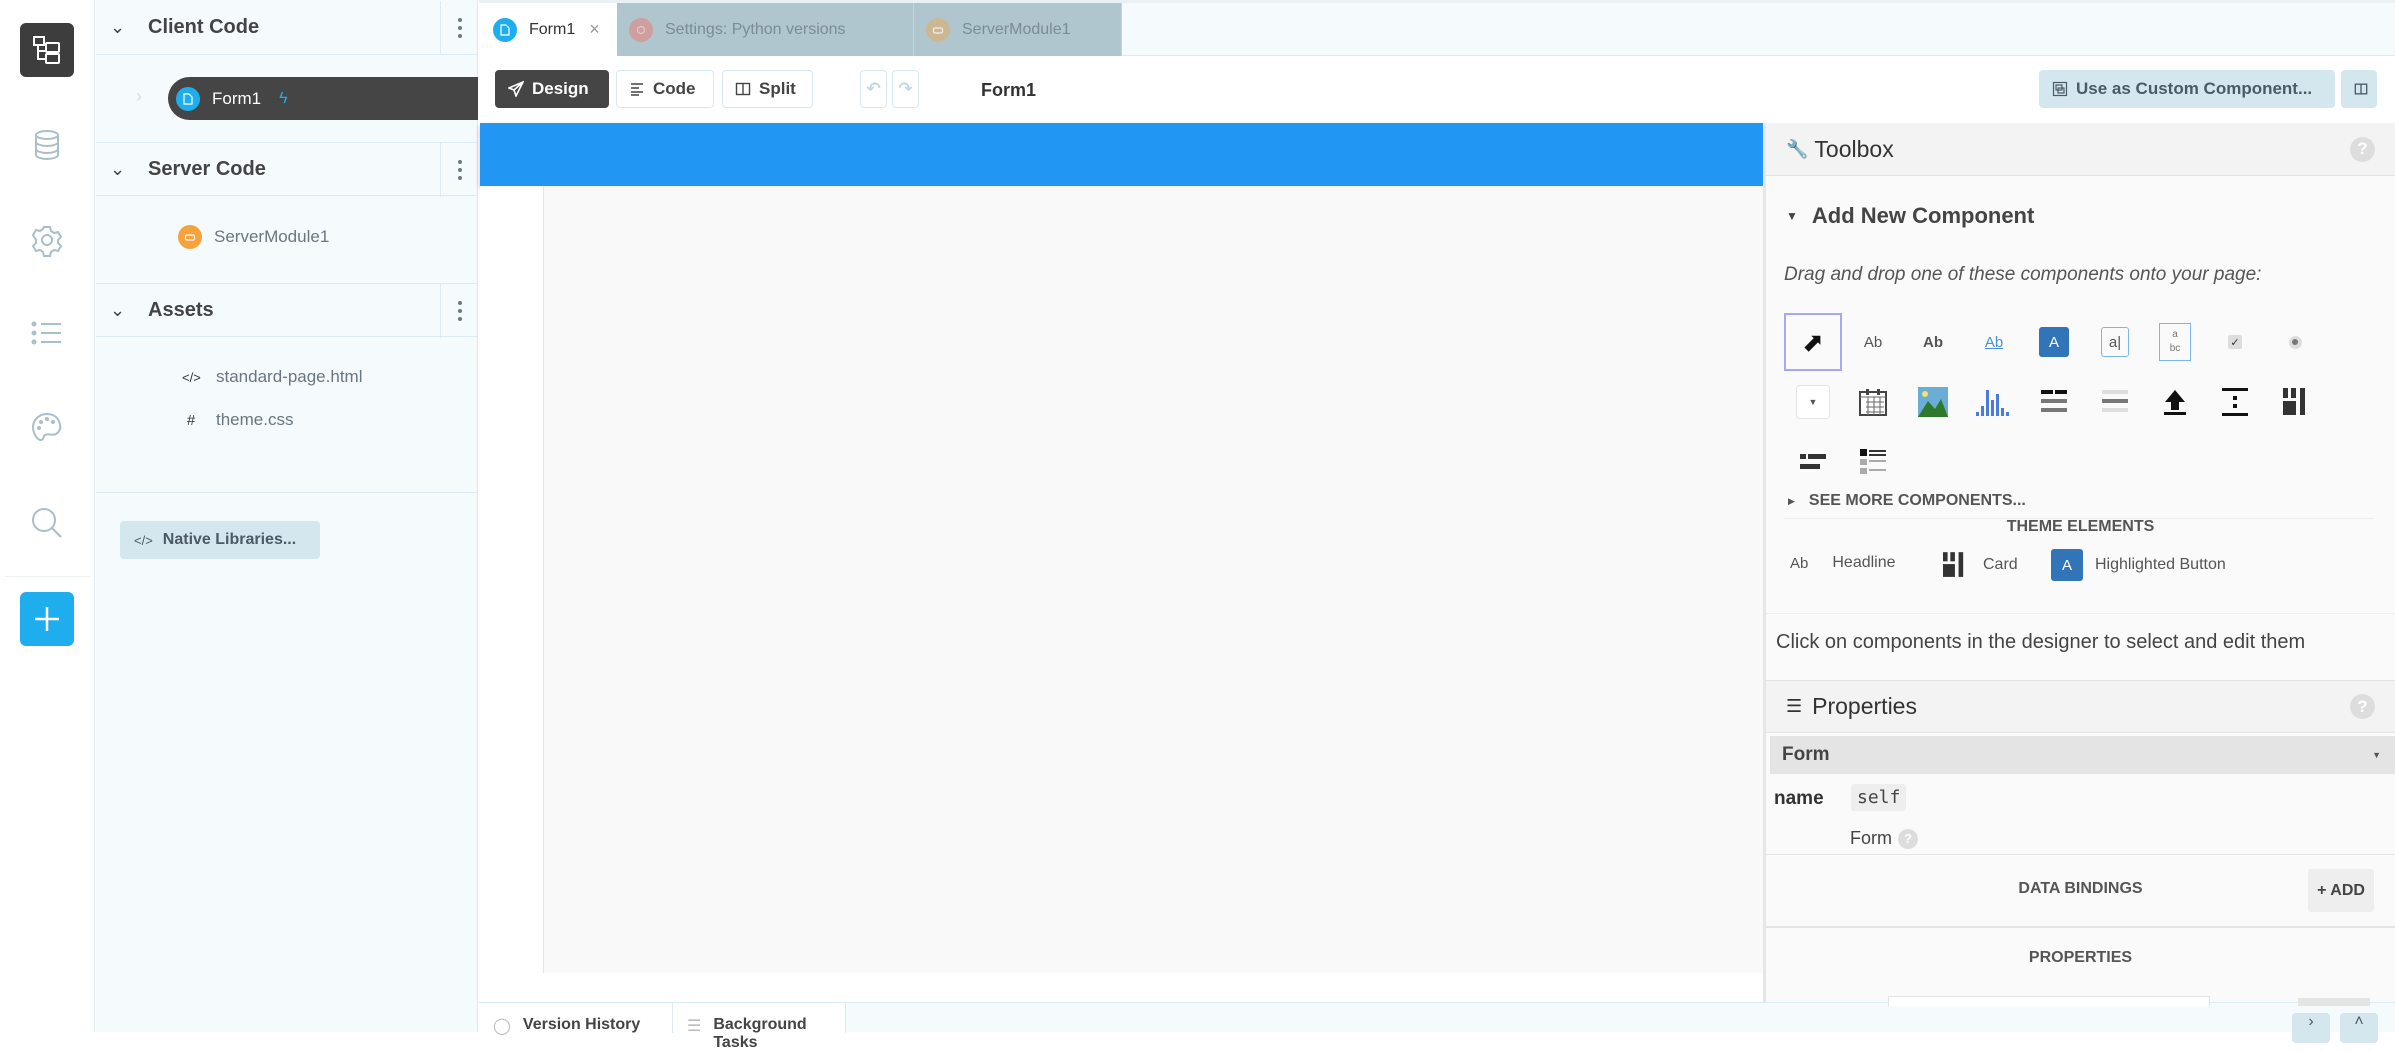 The height and width of the screenshot is (1052, 2395). Describe the element at coordinates (287, 169) in the screenshot. I see `server-code-header: ⌄ Server Code` at that location.